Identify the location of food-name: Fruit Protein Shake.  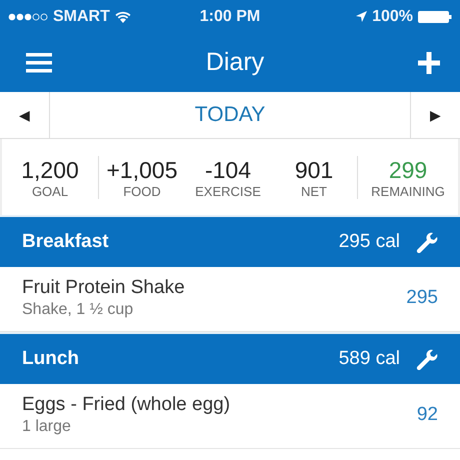
(103, 288).